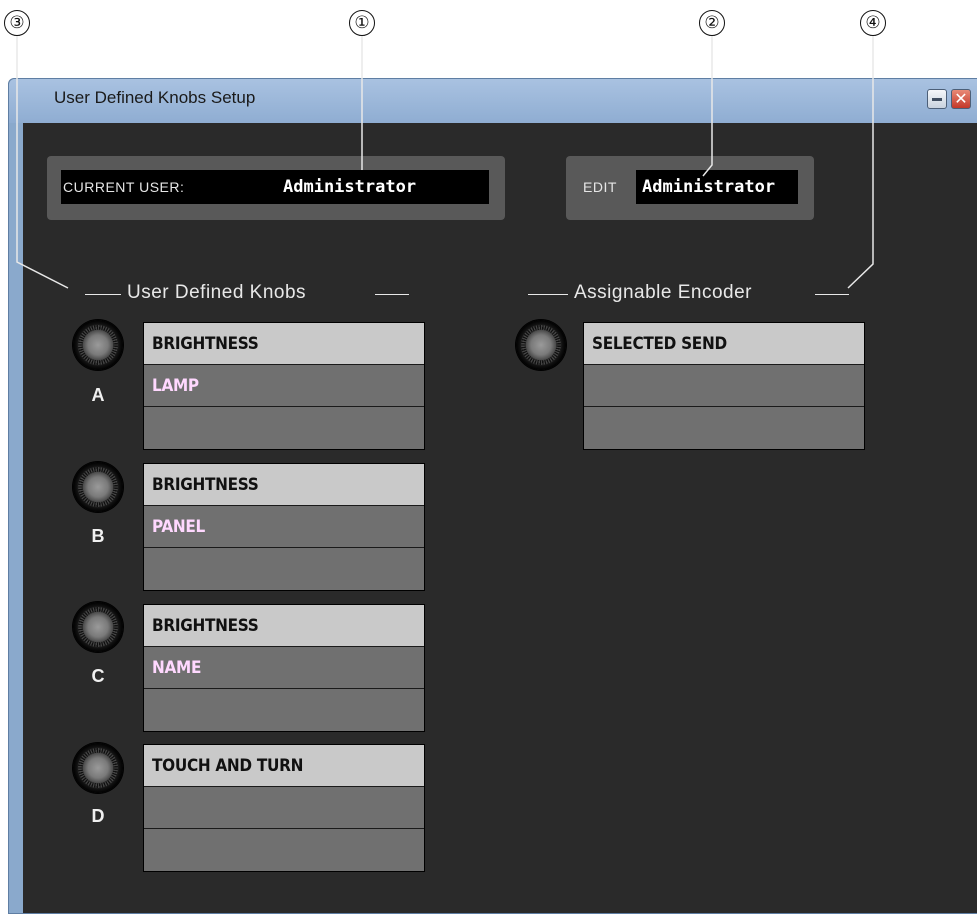 The image size is (977, 914). I want to click on window-title: User Defined Knobs Setup, so click(155, 97).